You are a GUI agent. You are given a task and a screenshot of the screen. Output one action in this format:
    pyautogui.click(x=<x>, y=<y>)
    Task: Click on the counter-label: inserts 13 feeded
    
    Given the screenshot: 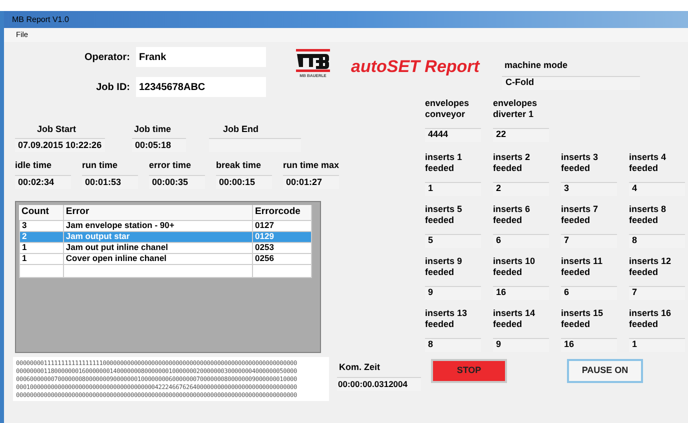 What is the action you would take?
    pyautogui.click(x=446, y=319)
    